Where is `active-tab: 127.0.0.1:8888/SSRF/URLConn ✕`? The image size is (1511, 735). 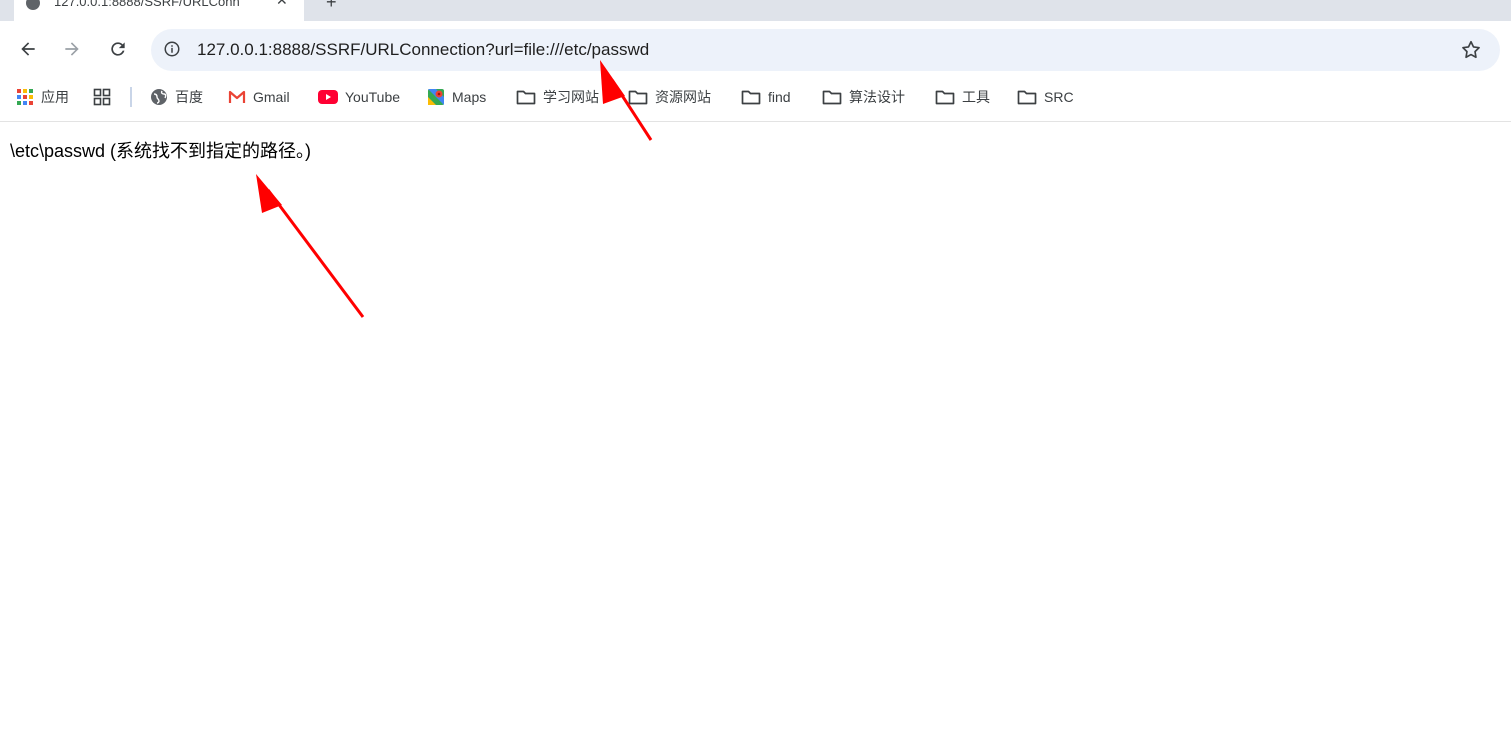
active-tab: 127.0.0.1:8888/SSRF/URLConn ✕ is located at coordinates (159, 10).